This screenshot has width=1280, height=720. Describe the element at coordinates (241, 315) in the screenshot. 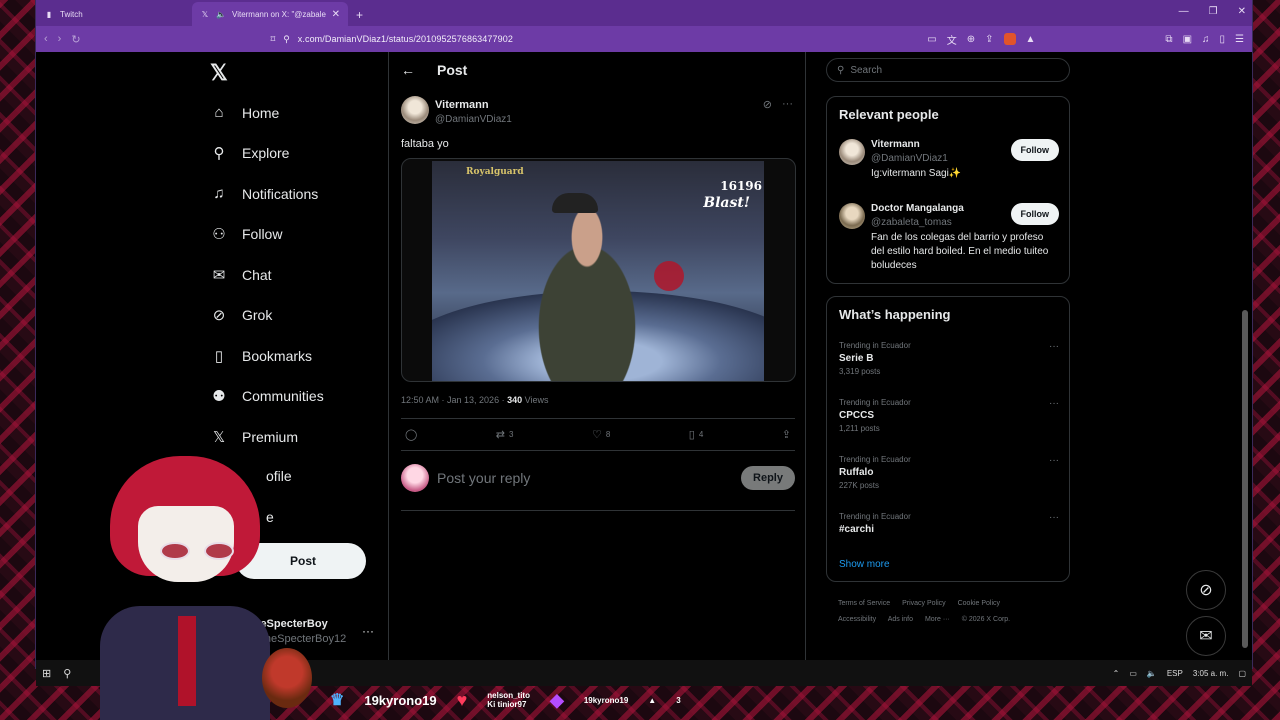

I see `nav-grok: ⊘ Grok` at that location.